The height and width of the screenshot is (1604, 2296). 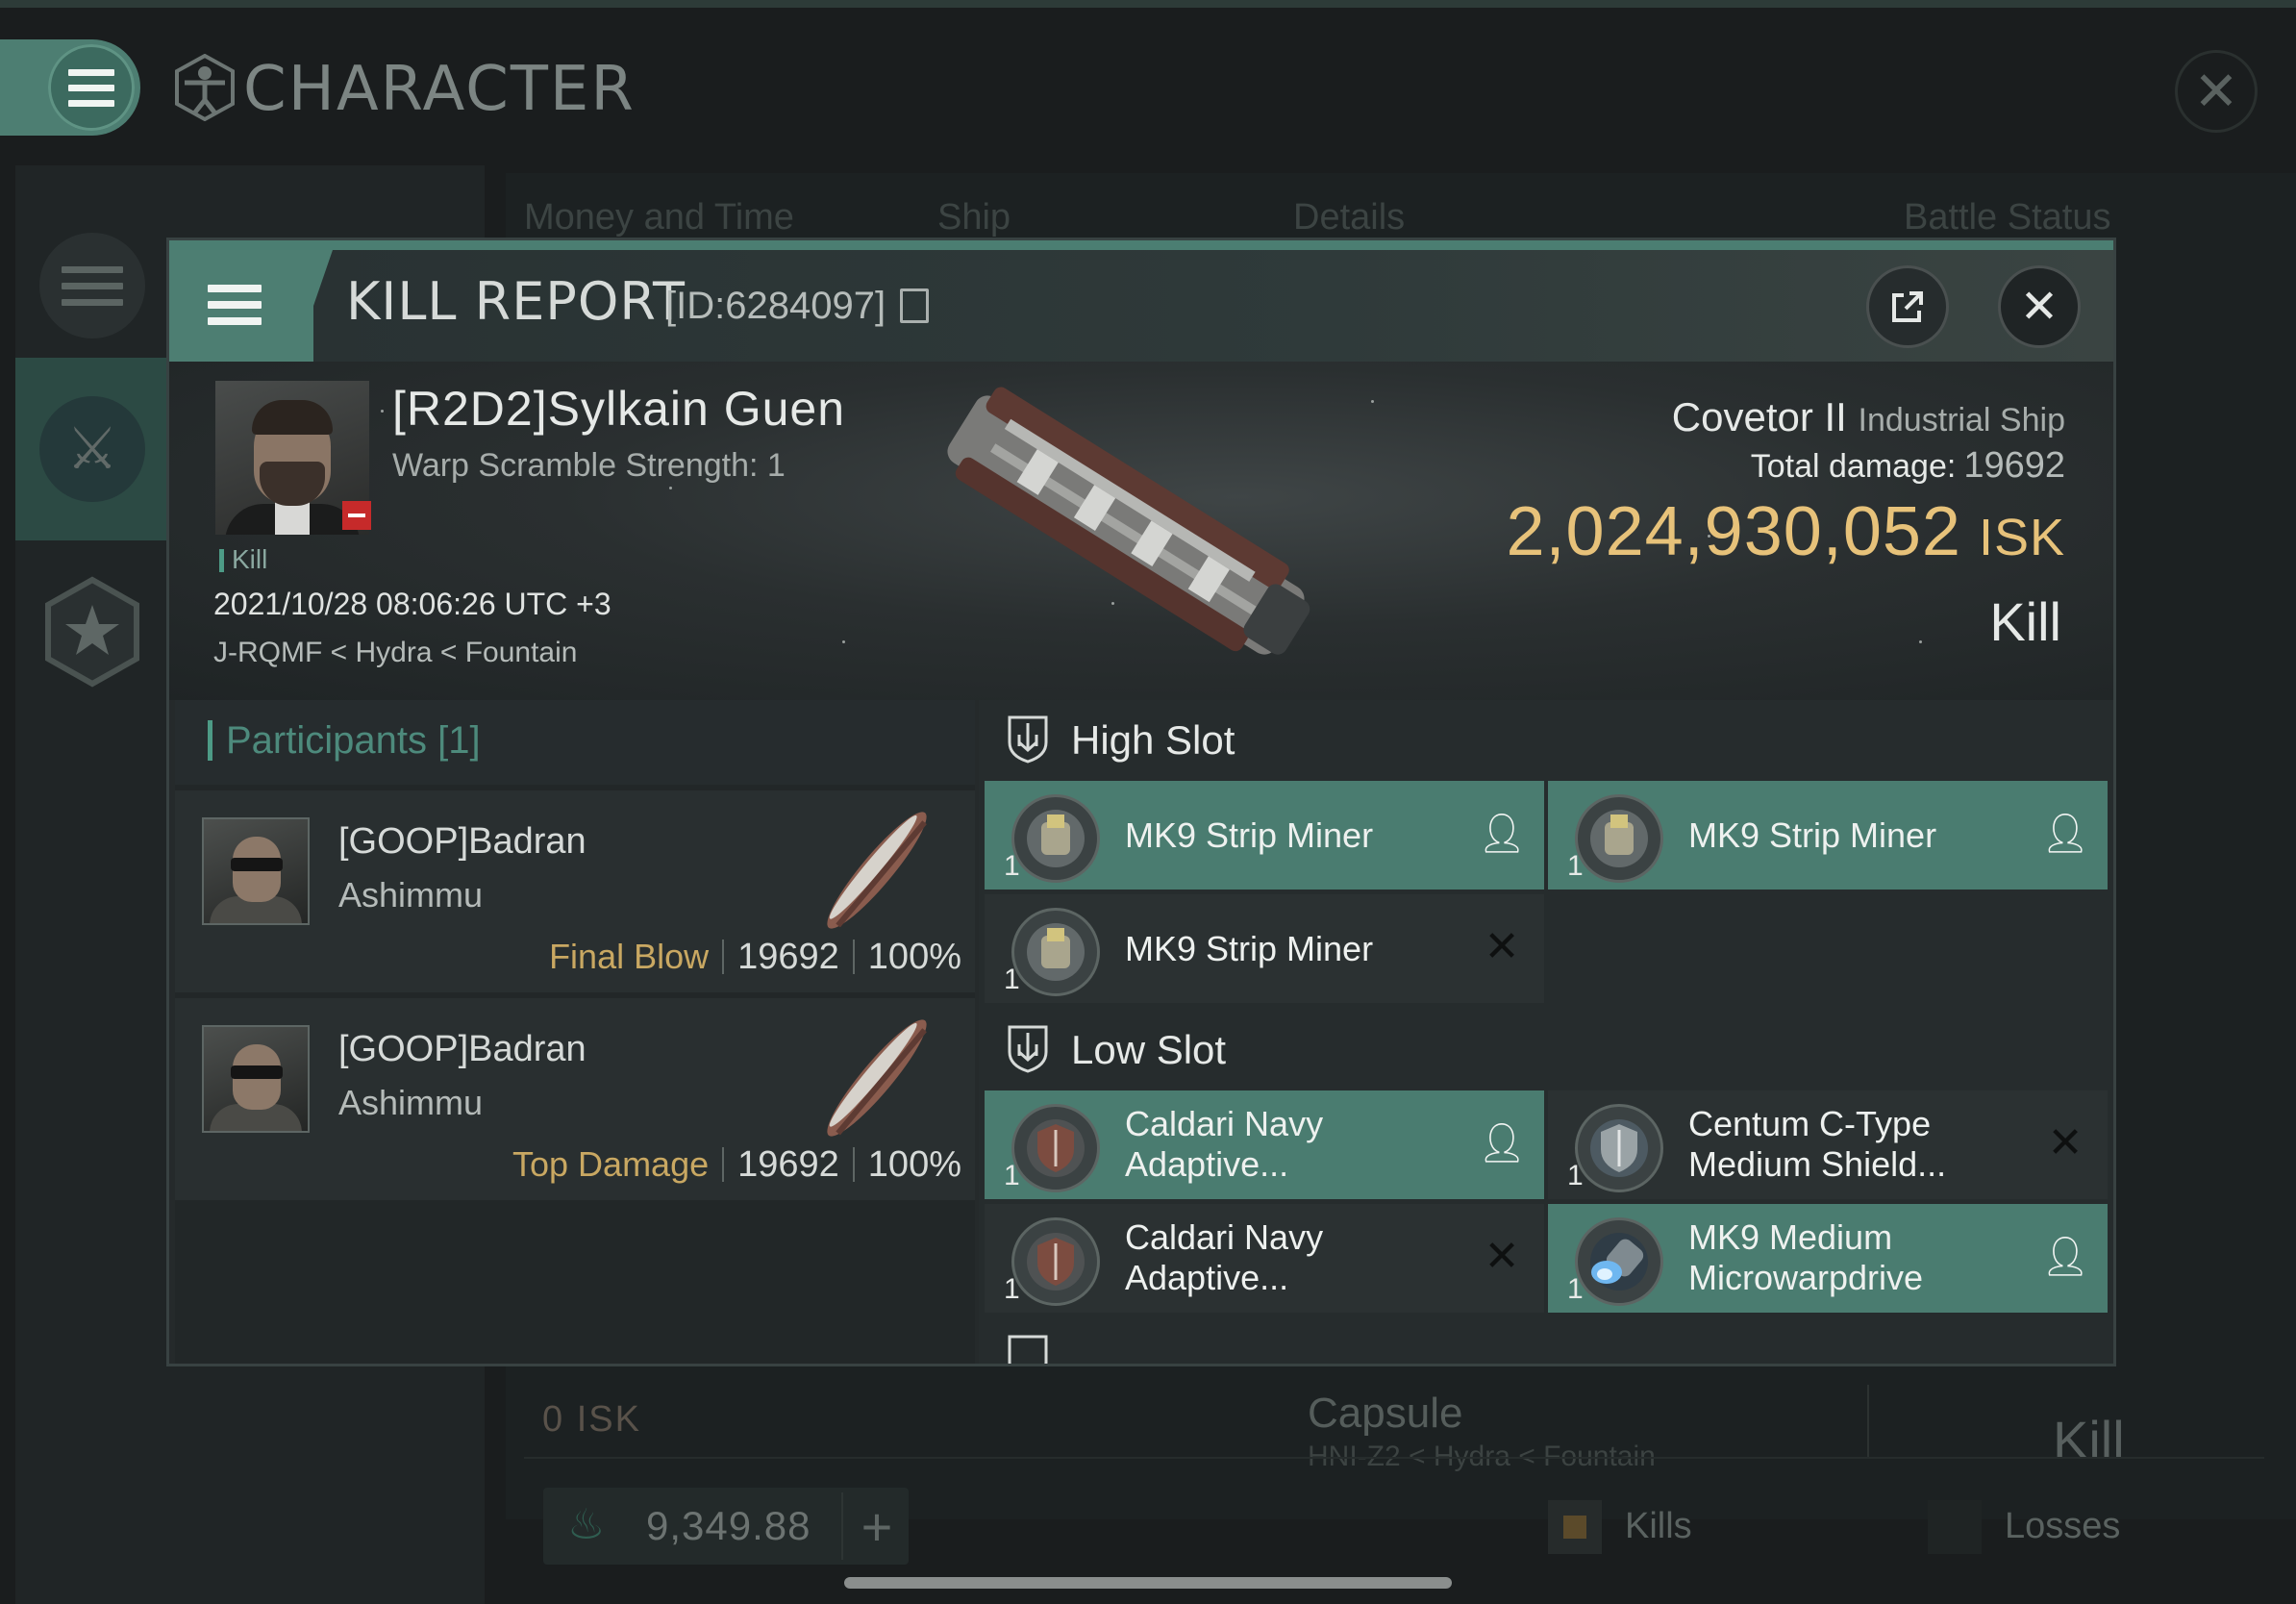 What do you see at coordinates (575, 891) in the screenshot?
I see `participant-row: [GOOP]Badran Ashimmu Final Blow 19692 100%` at bounding box center [575, 891].